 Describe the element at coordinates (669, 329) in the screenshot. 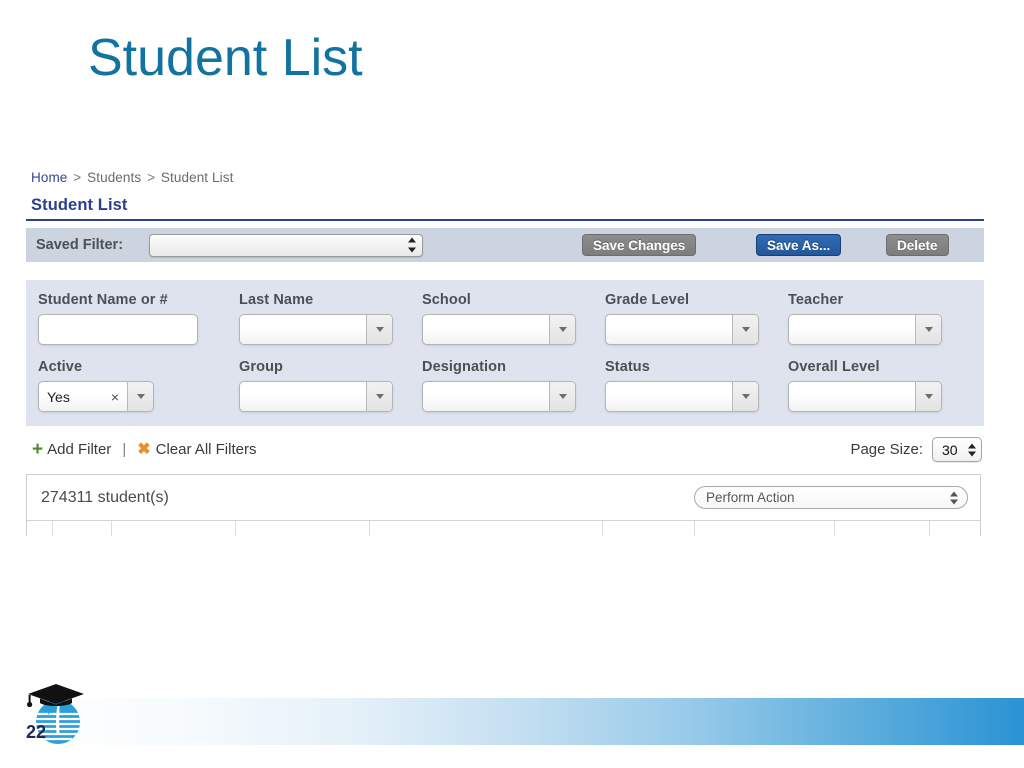

I see `grade-level-combo-value` at that location.